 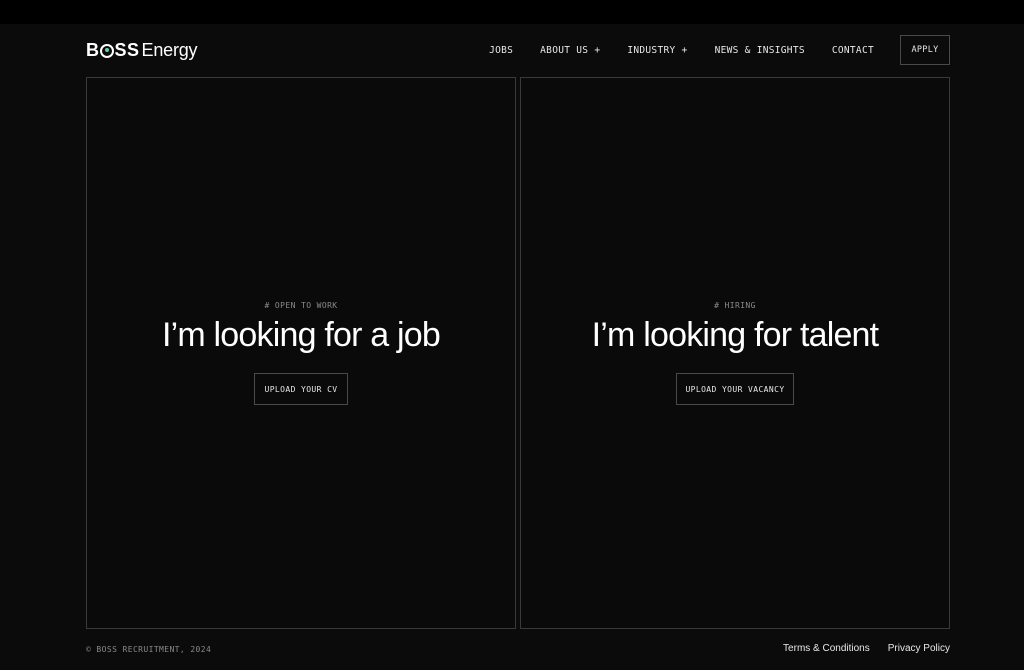 What do you see at coordinates (570, 50) in the screenshot?
I see `nav-item-about-us: ABOUT US +` at bounding box center [570, 50].